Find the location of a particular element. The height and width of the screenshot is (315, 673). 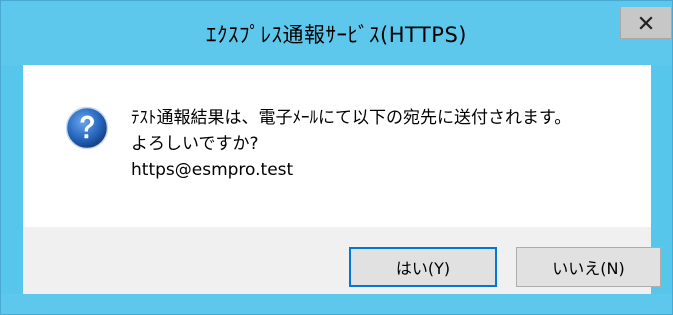

message-line: https@esmpro.test is located at coordinates (212, 170).